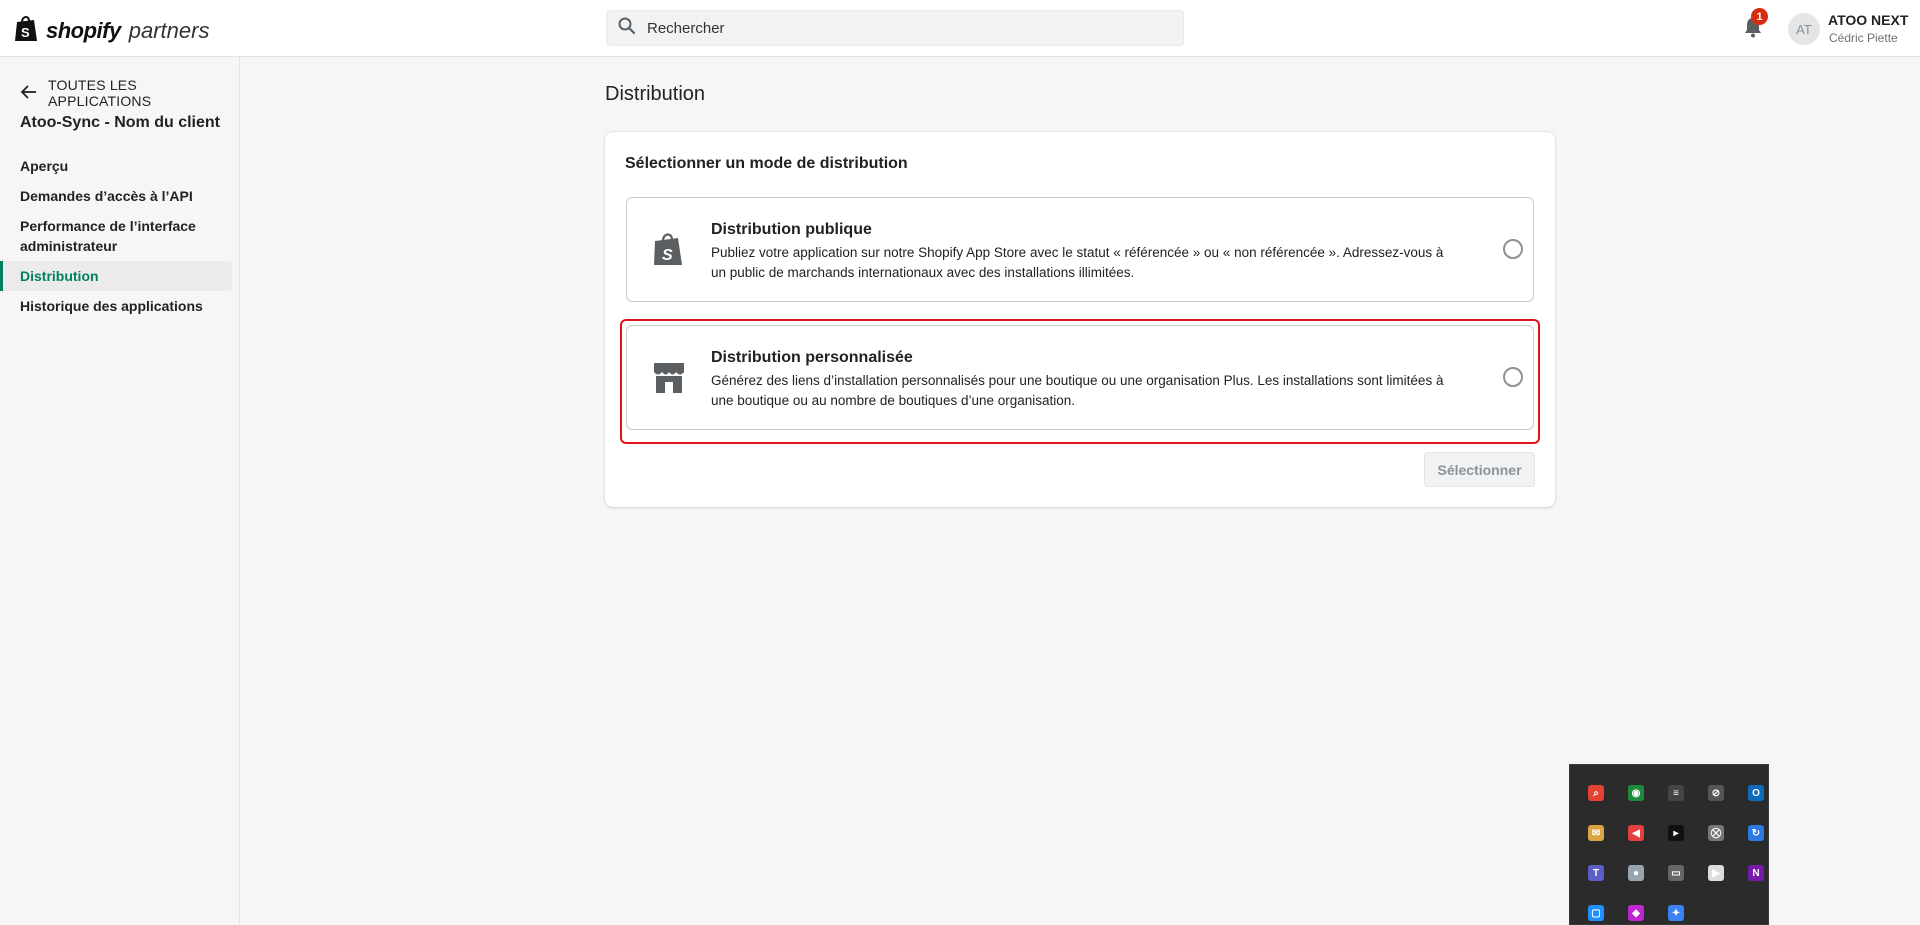 This screenshot has width=1920, height=925. I want to click on app-name: Atoo-Sync - Nom du client, so click(120, 122).